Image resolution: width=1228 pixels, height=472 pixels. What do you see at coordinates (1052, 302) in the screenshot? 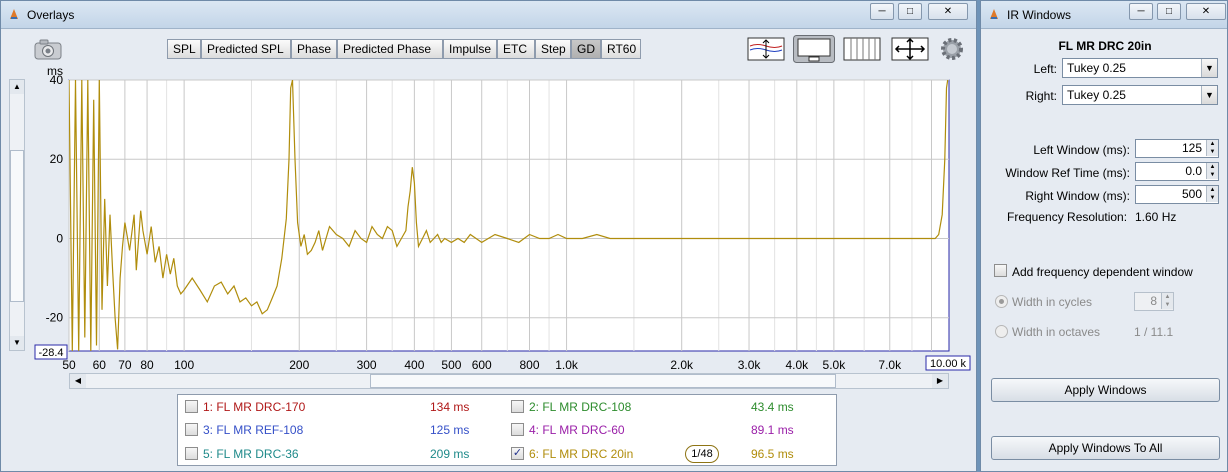
I see `width-cycles-label: Width in cycles` at bounding box center [1052, 302].